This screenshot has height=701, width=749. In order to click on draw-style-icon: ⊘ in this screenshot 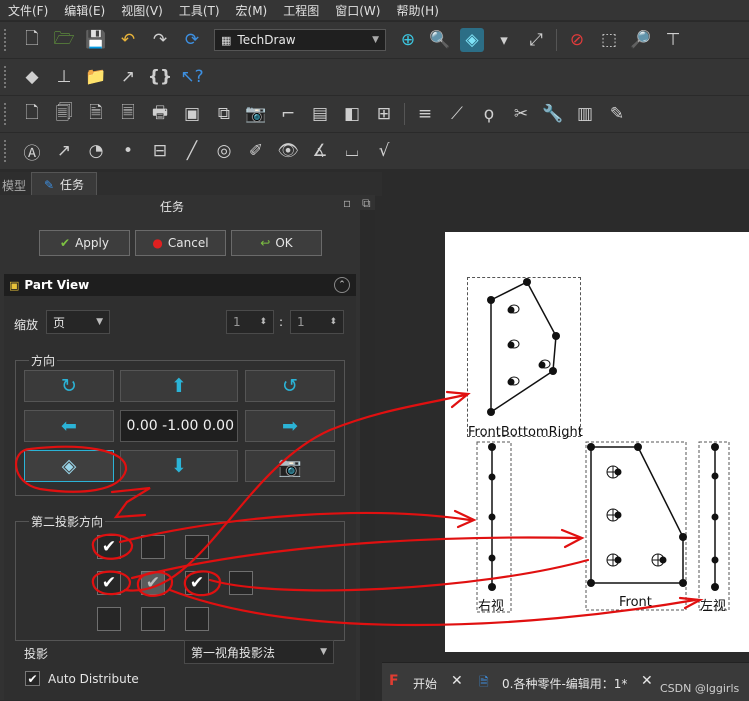, I will do `click(577, 40)`.